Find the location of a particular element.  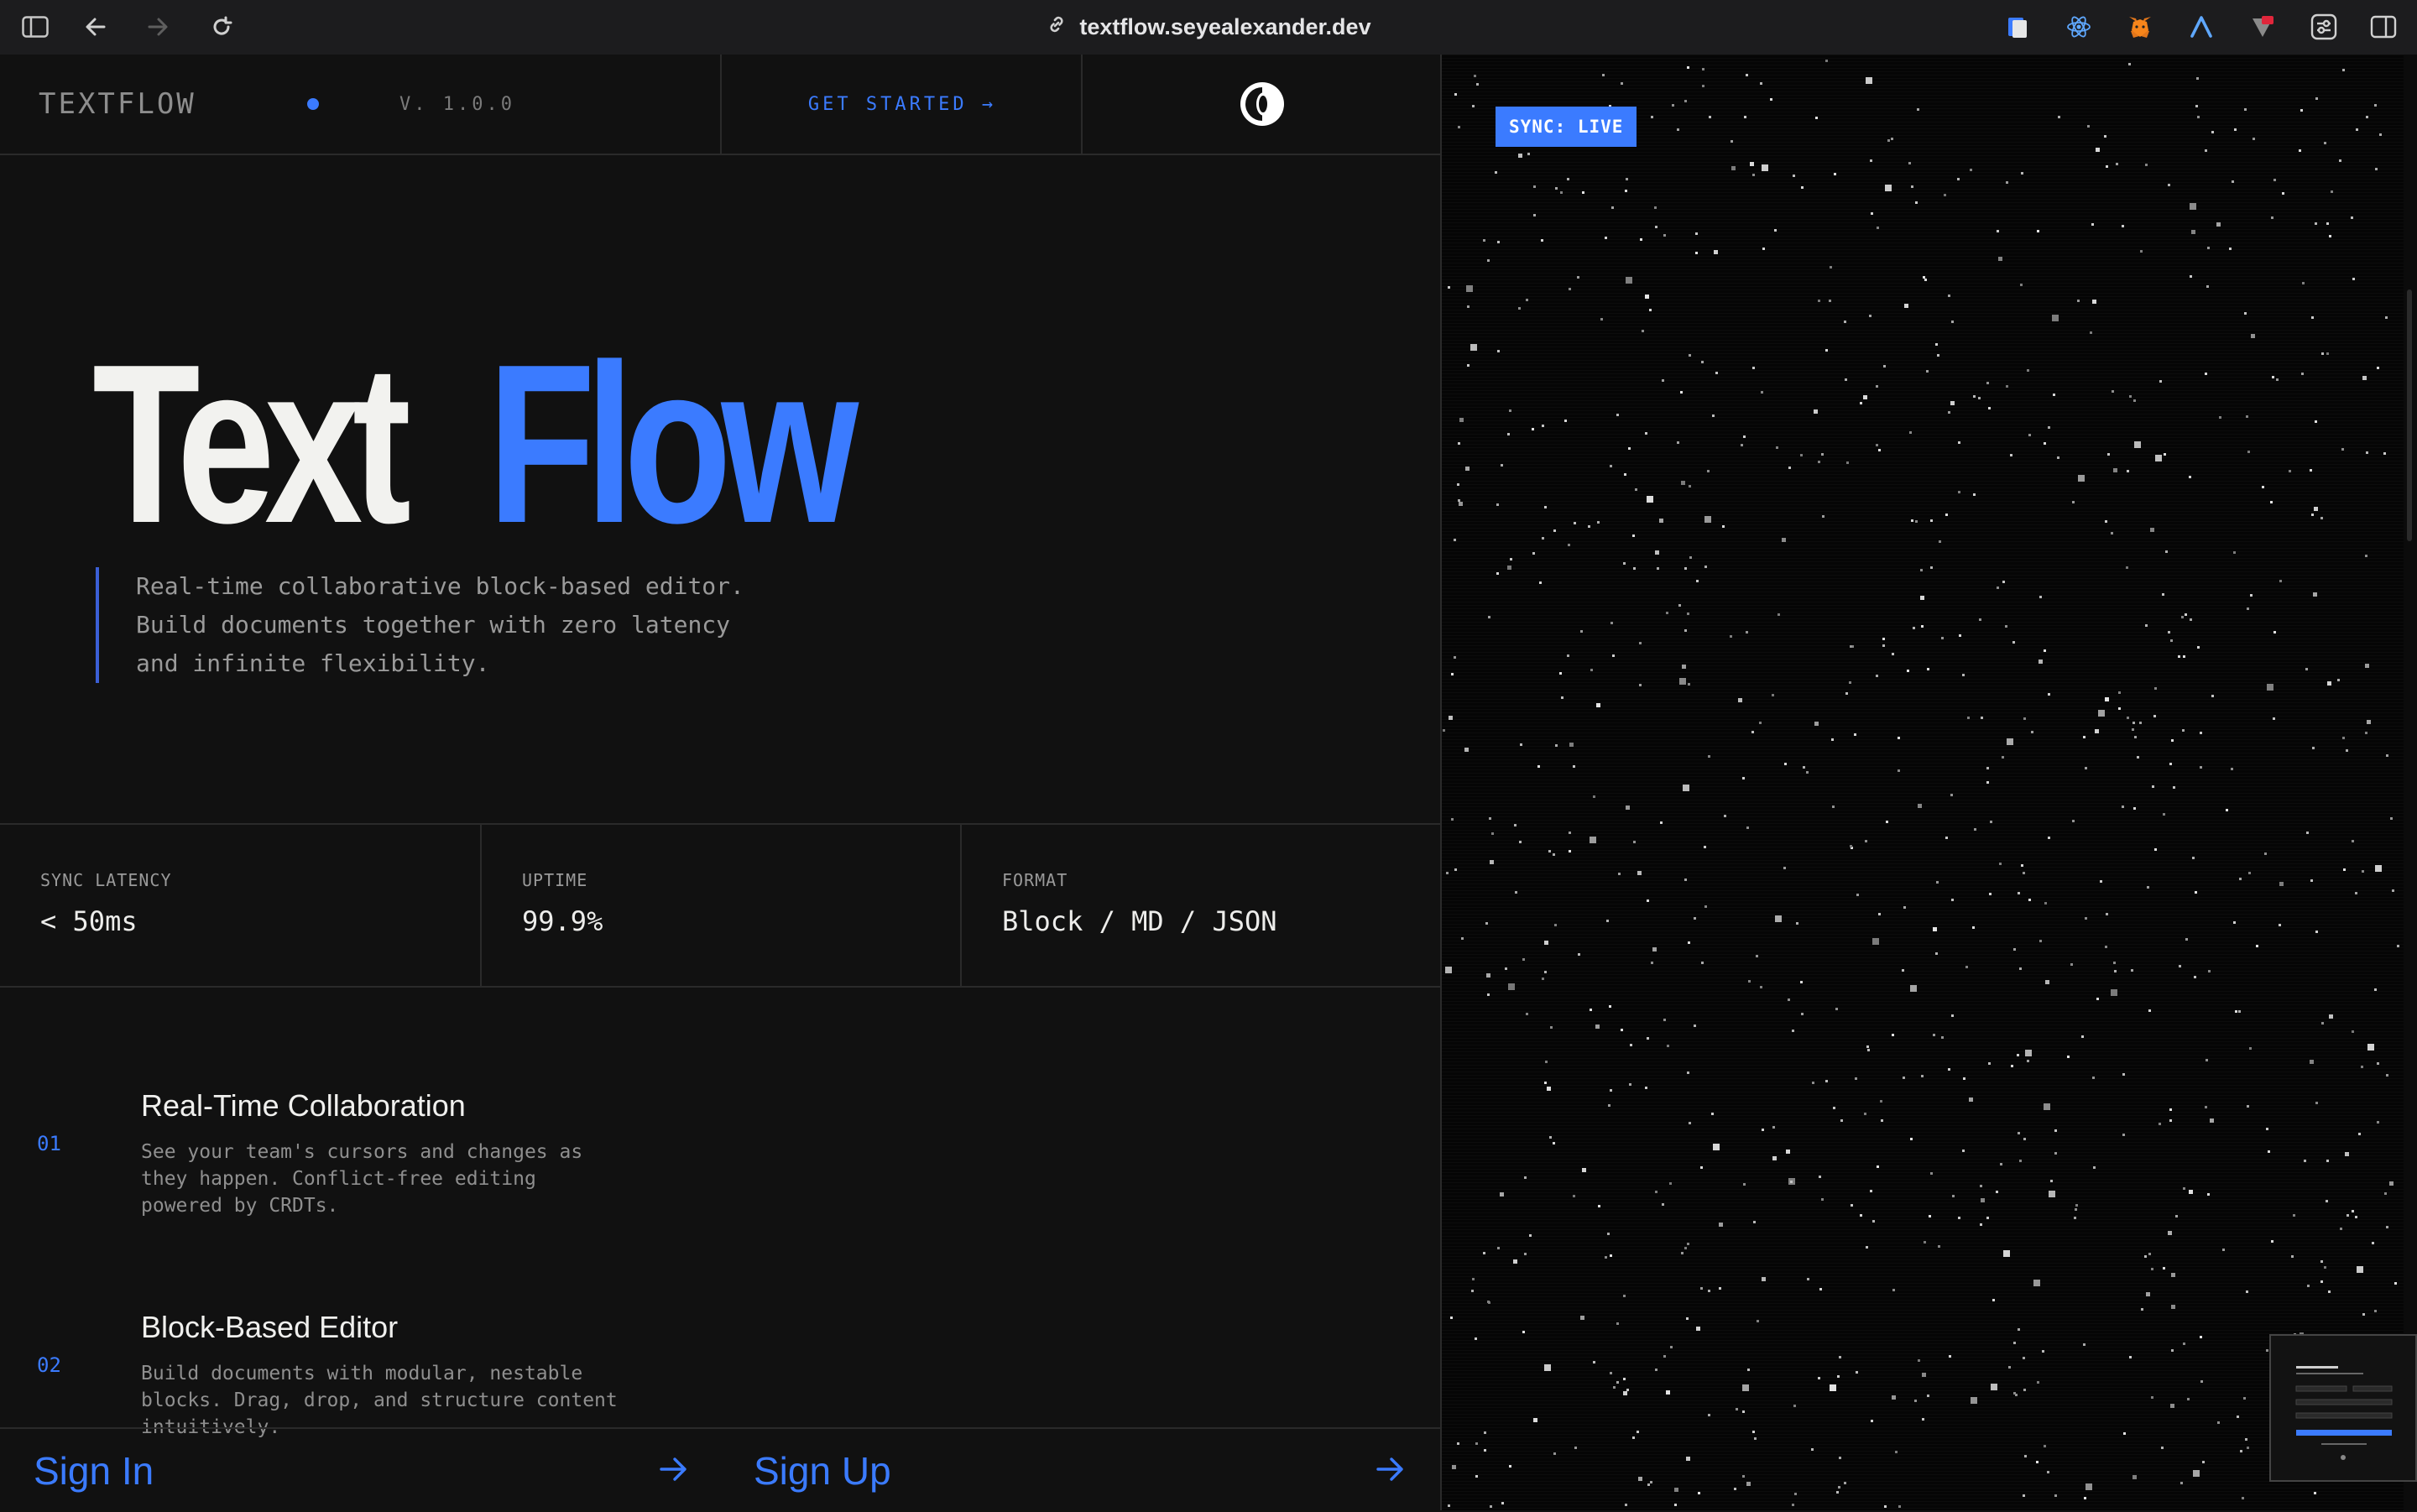

auth-bar: Sign In Sign Up is located at coordinates (720, 1470).